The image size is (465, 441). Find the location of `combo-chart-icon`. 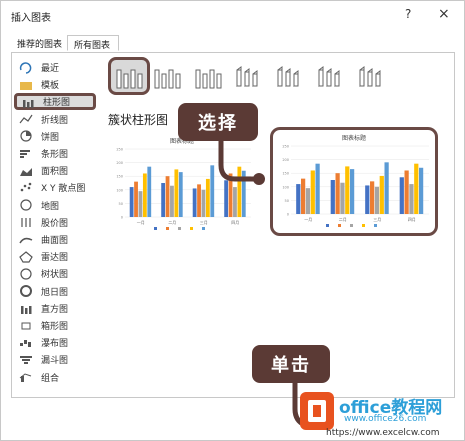

combo-chart-icon is located at coordinates (26, 377).